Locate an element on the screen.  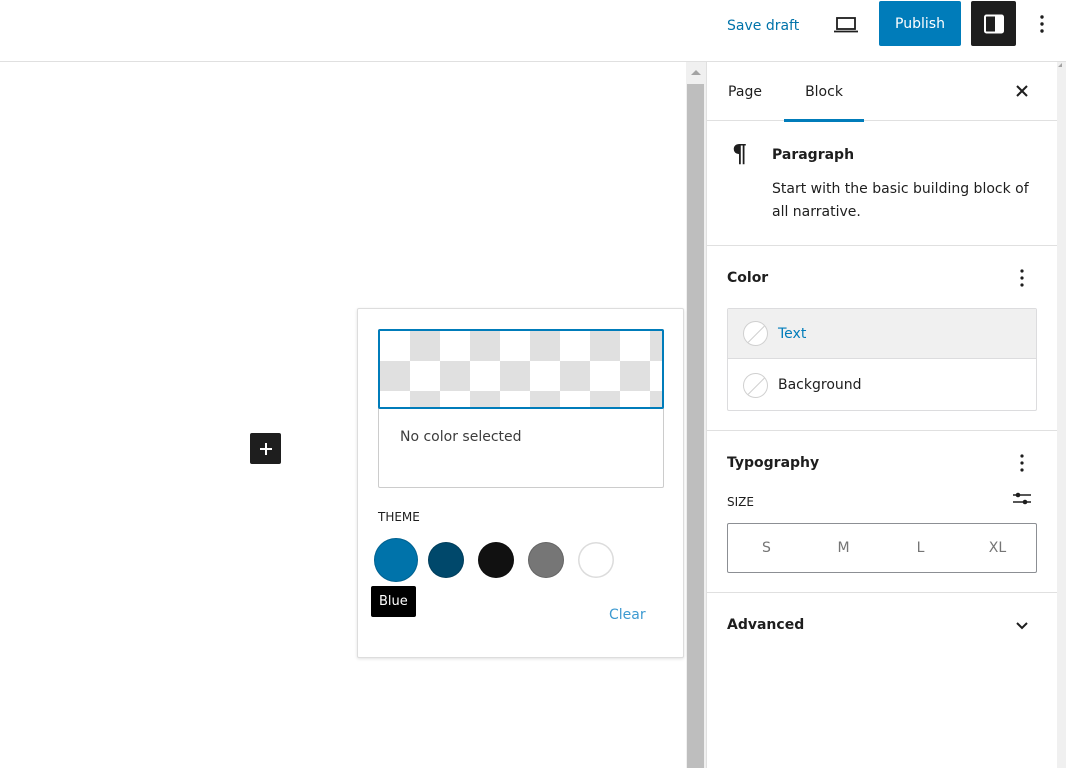
swatch-gray is located at coordinates (546, 560).